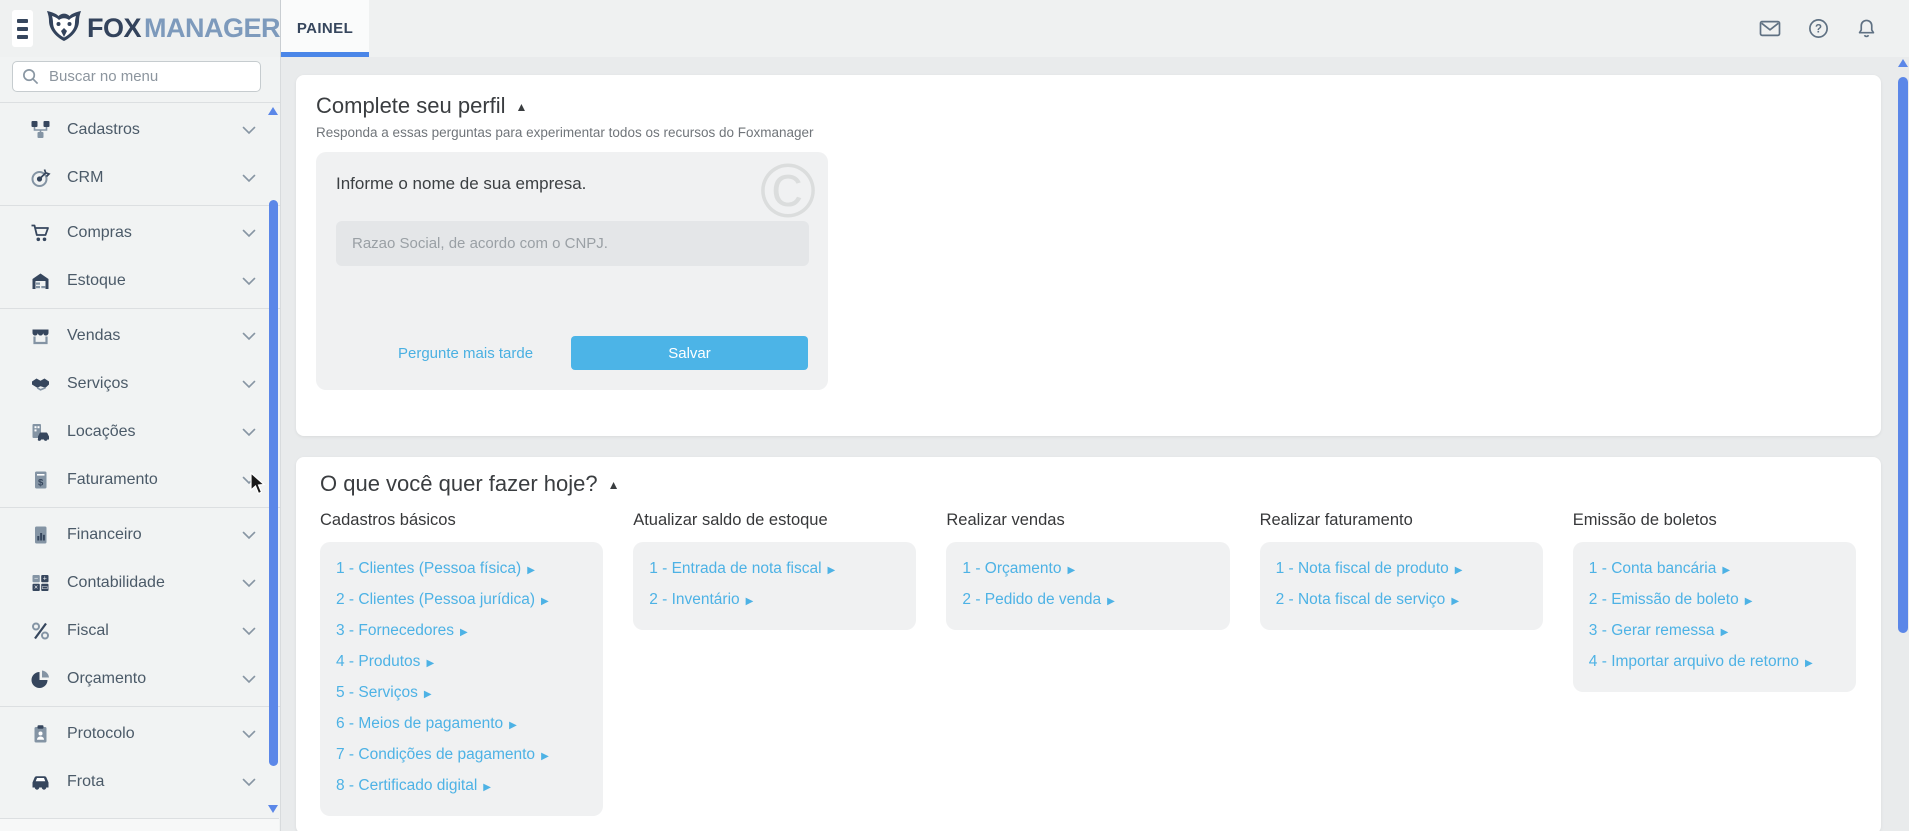 This screenshot has height=831, width=1909. Describe the element at coordinates (1903, 355) in the screenshot. I see `page-scrollbar-thumb` at that location.